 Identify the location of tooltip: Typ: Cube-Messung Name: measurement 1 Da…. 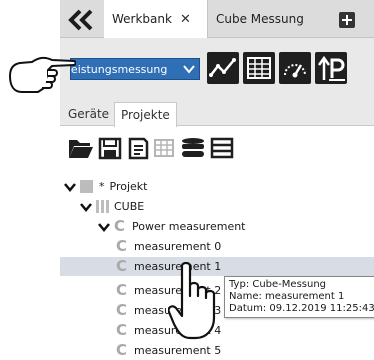
(299, 297).